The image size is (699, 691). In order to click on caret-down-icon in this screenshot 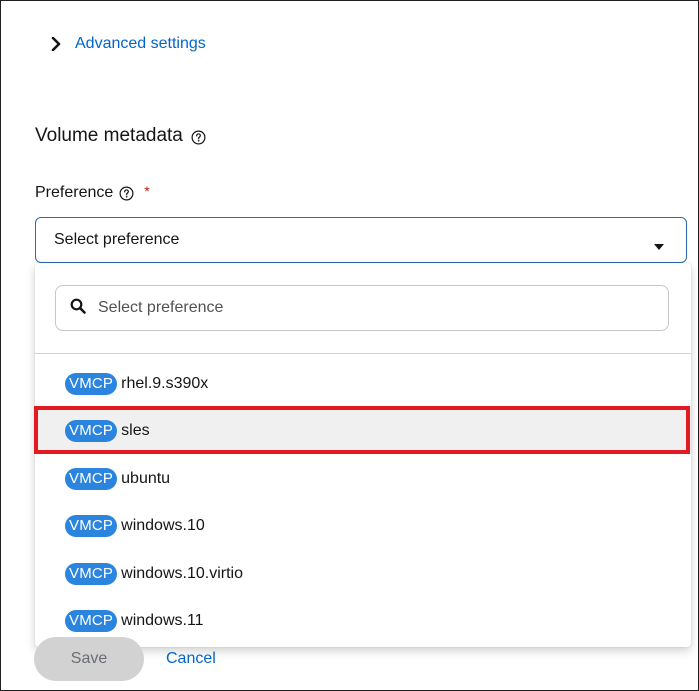, I will do `click(659, 243)`.